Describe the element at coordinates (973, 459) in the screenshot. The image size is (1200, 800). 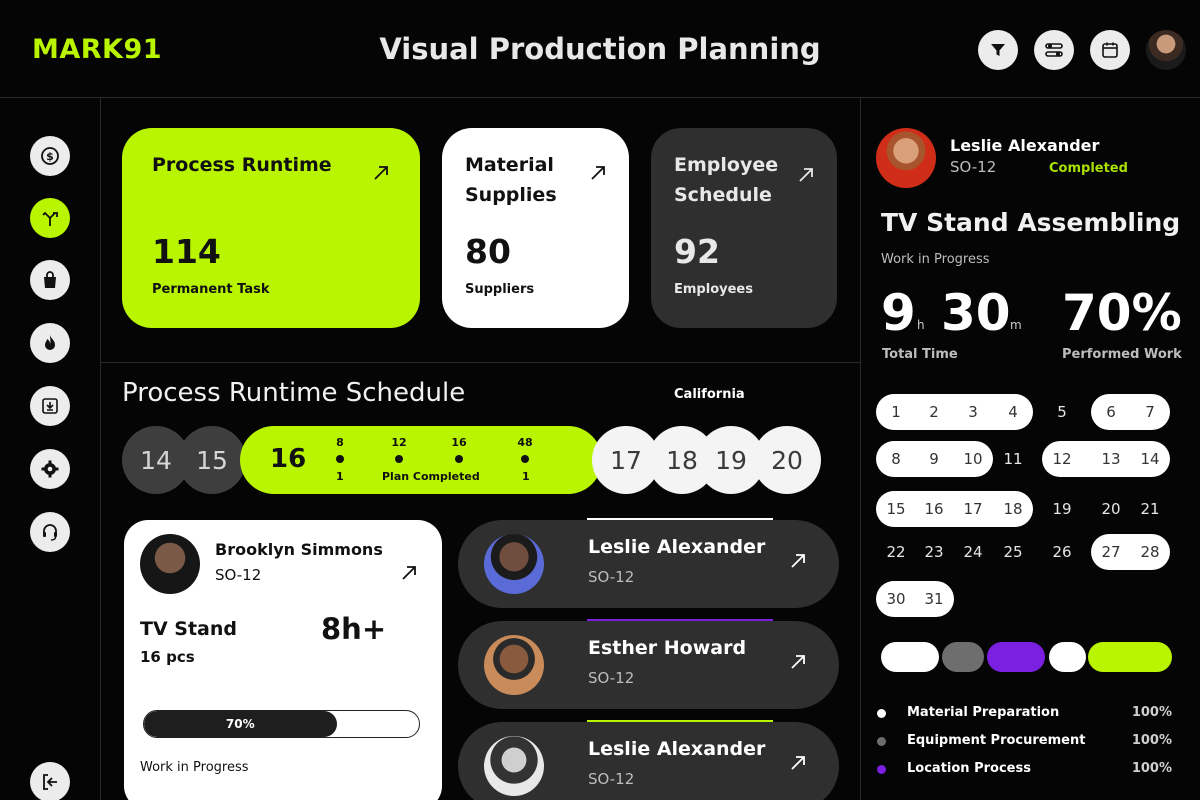
I see `calendar-day: 10` at that location.